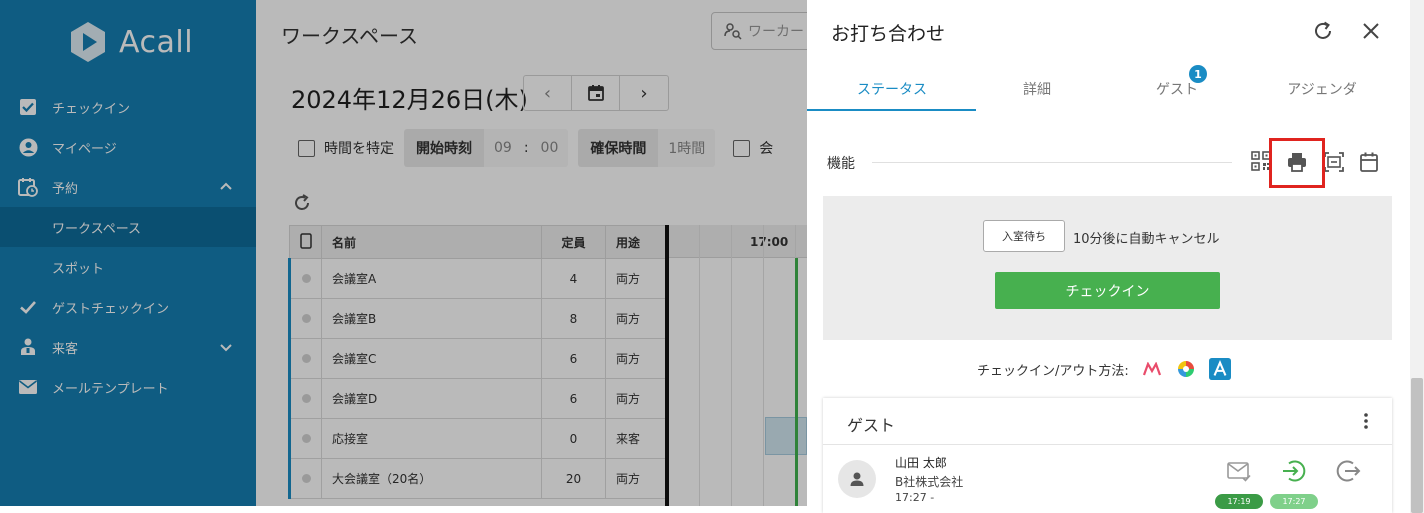 The image size is (1424, 513). Describe the element at coordinates (1294, 501) in the screenshot. I see `checkin-time-tag: 17:27` at that location.